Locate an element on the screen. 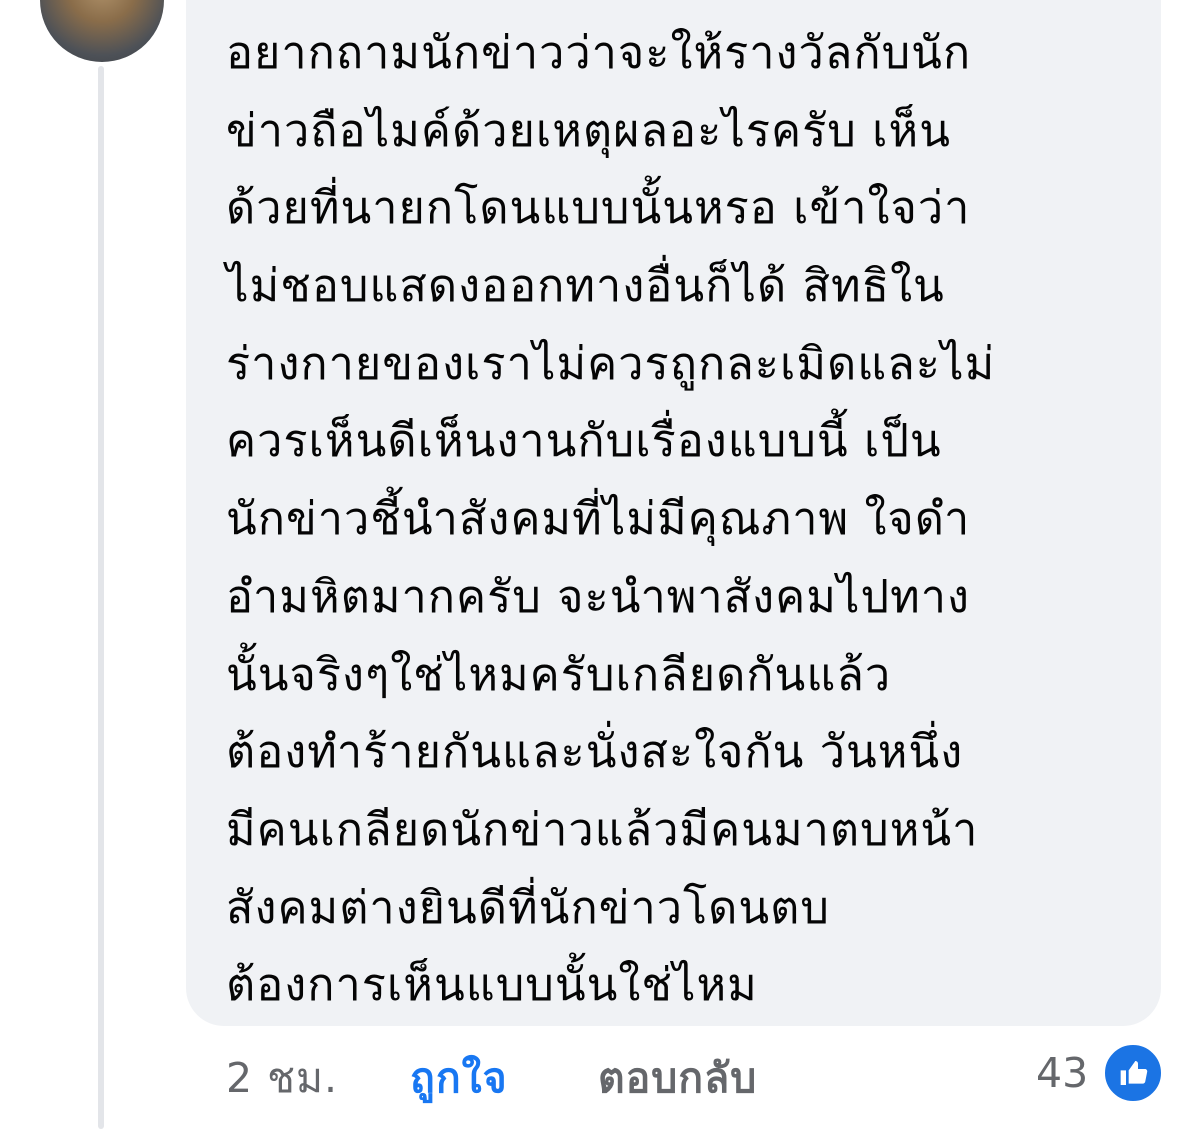  thumbs-up-icon is located at coordinates (1133, 1073).